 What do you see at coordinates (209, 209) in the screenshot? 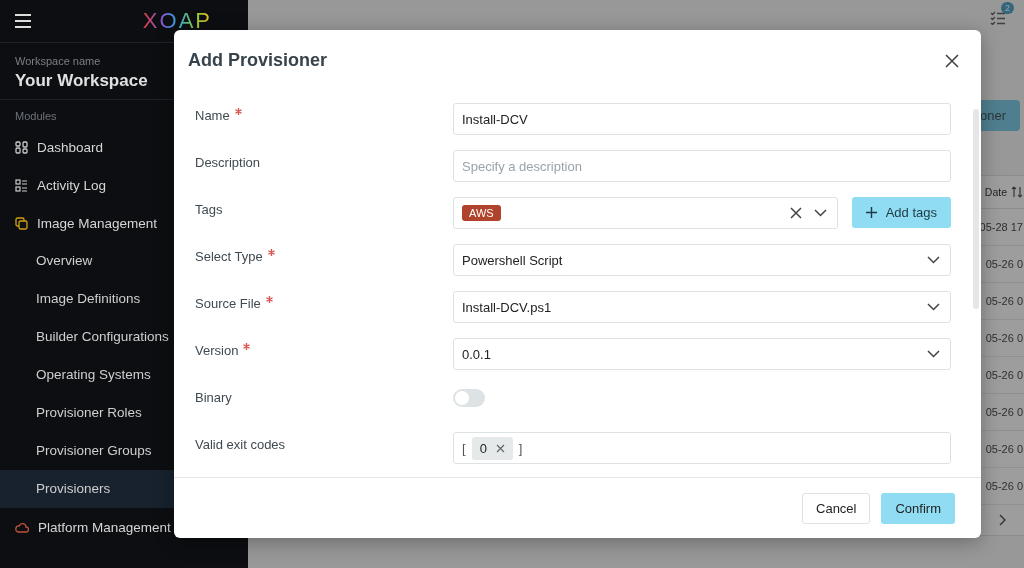
I see `field-label: Tags` at bounding box center [209, 209].